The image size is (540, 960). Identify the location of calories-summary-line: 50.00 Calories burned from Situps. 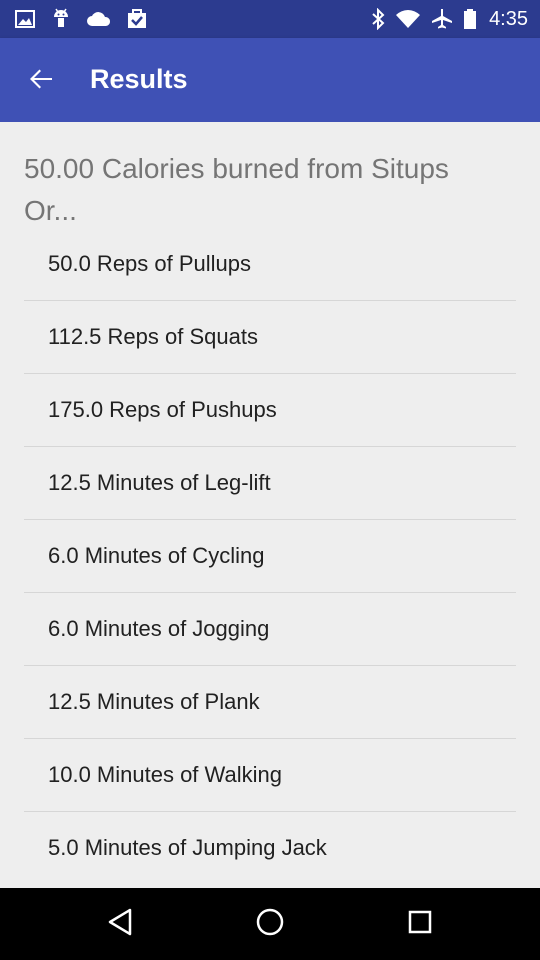
(236, 168).